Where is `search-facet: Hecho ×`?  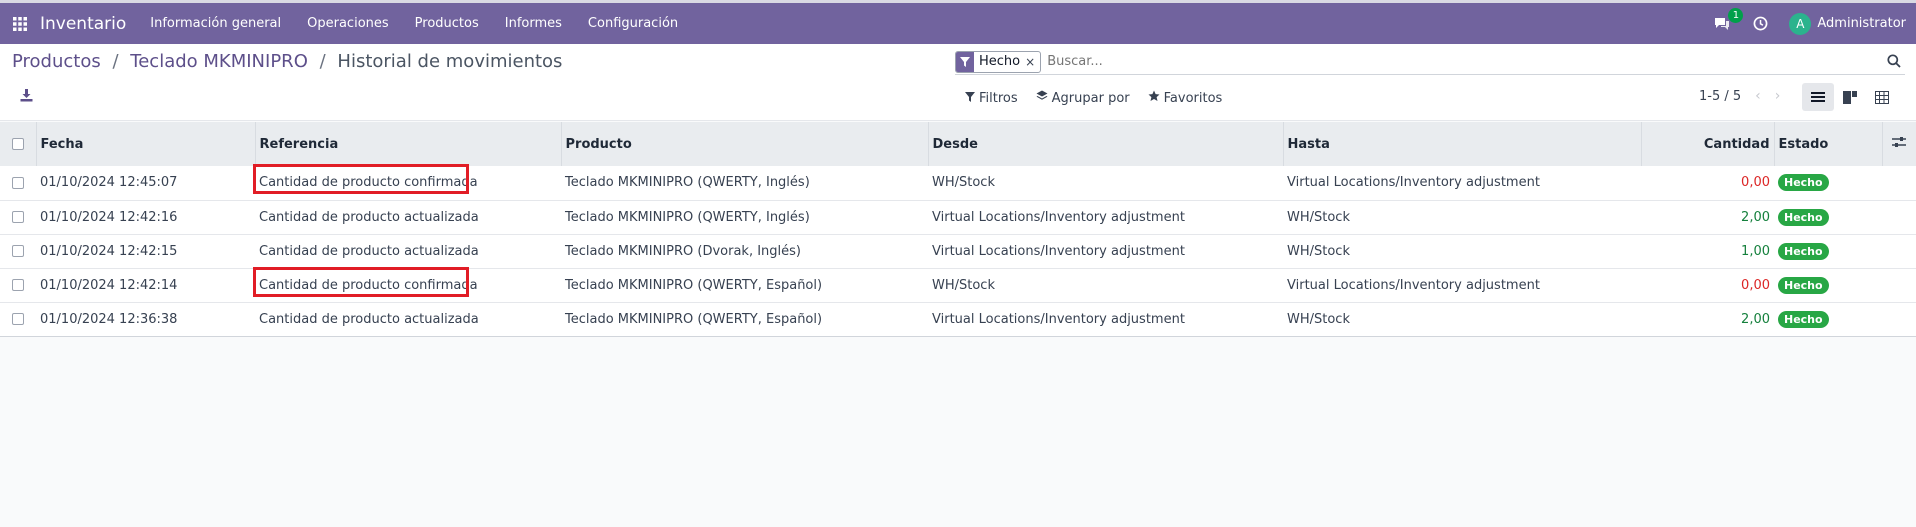 search-facet: Hecho × is located at coordinates (998, 61).